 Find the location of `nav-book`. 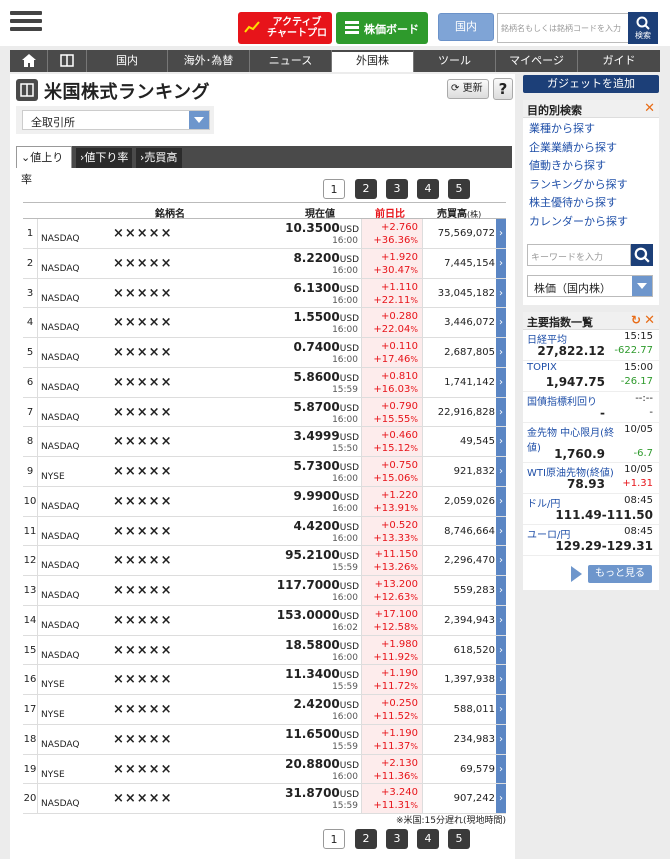

nav-book is located at coordinates (67, 61).